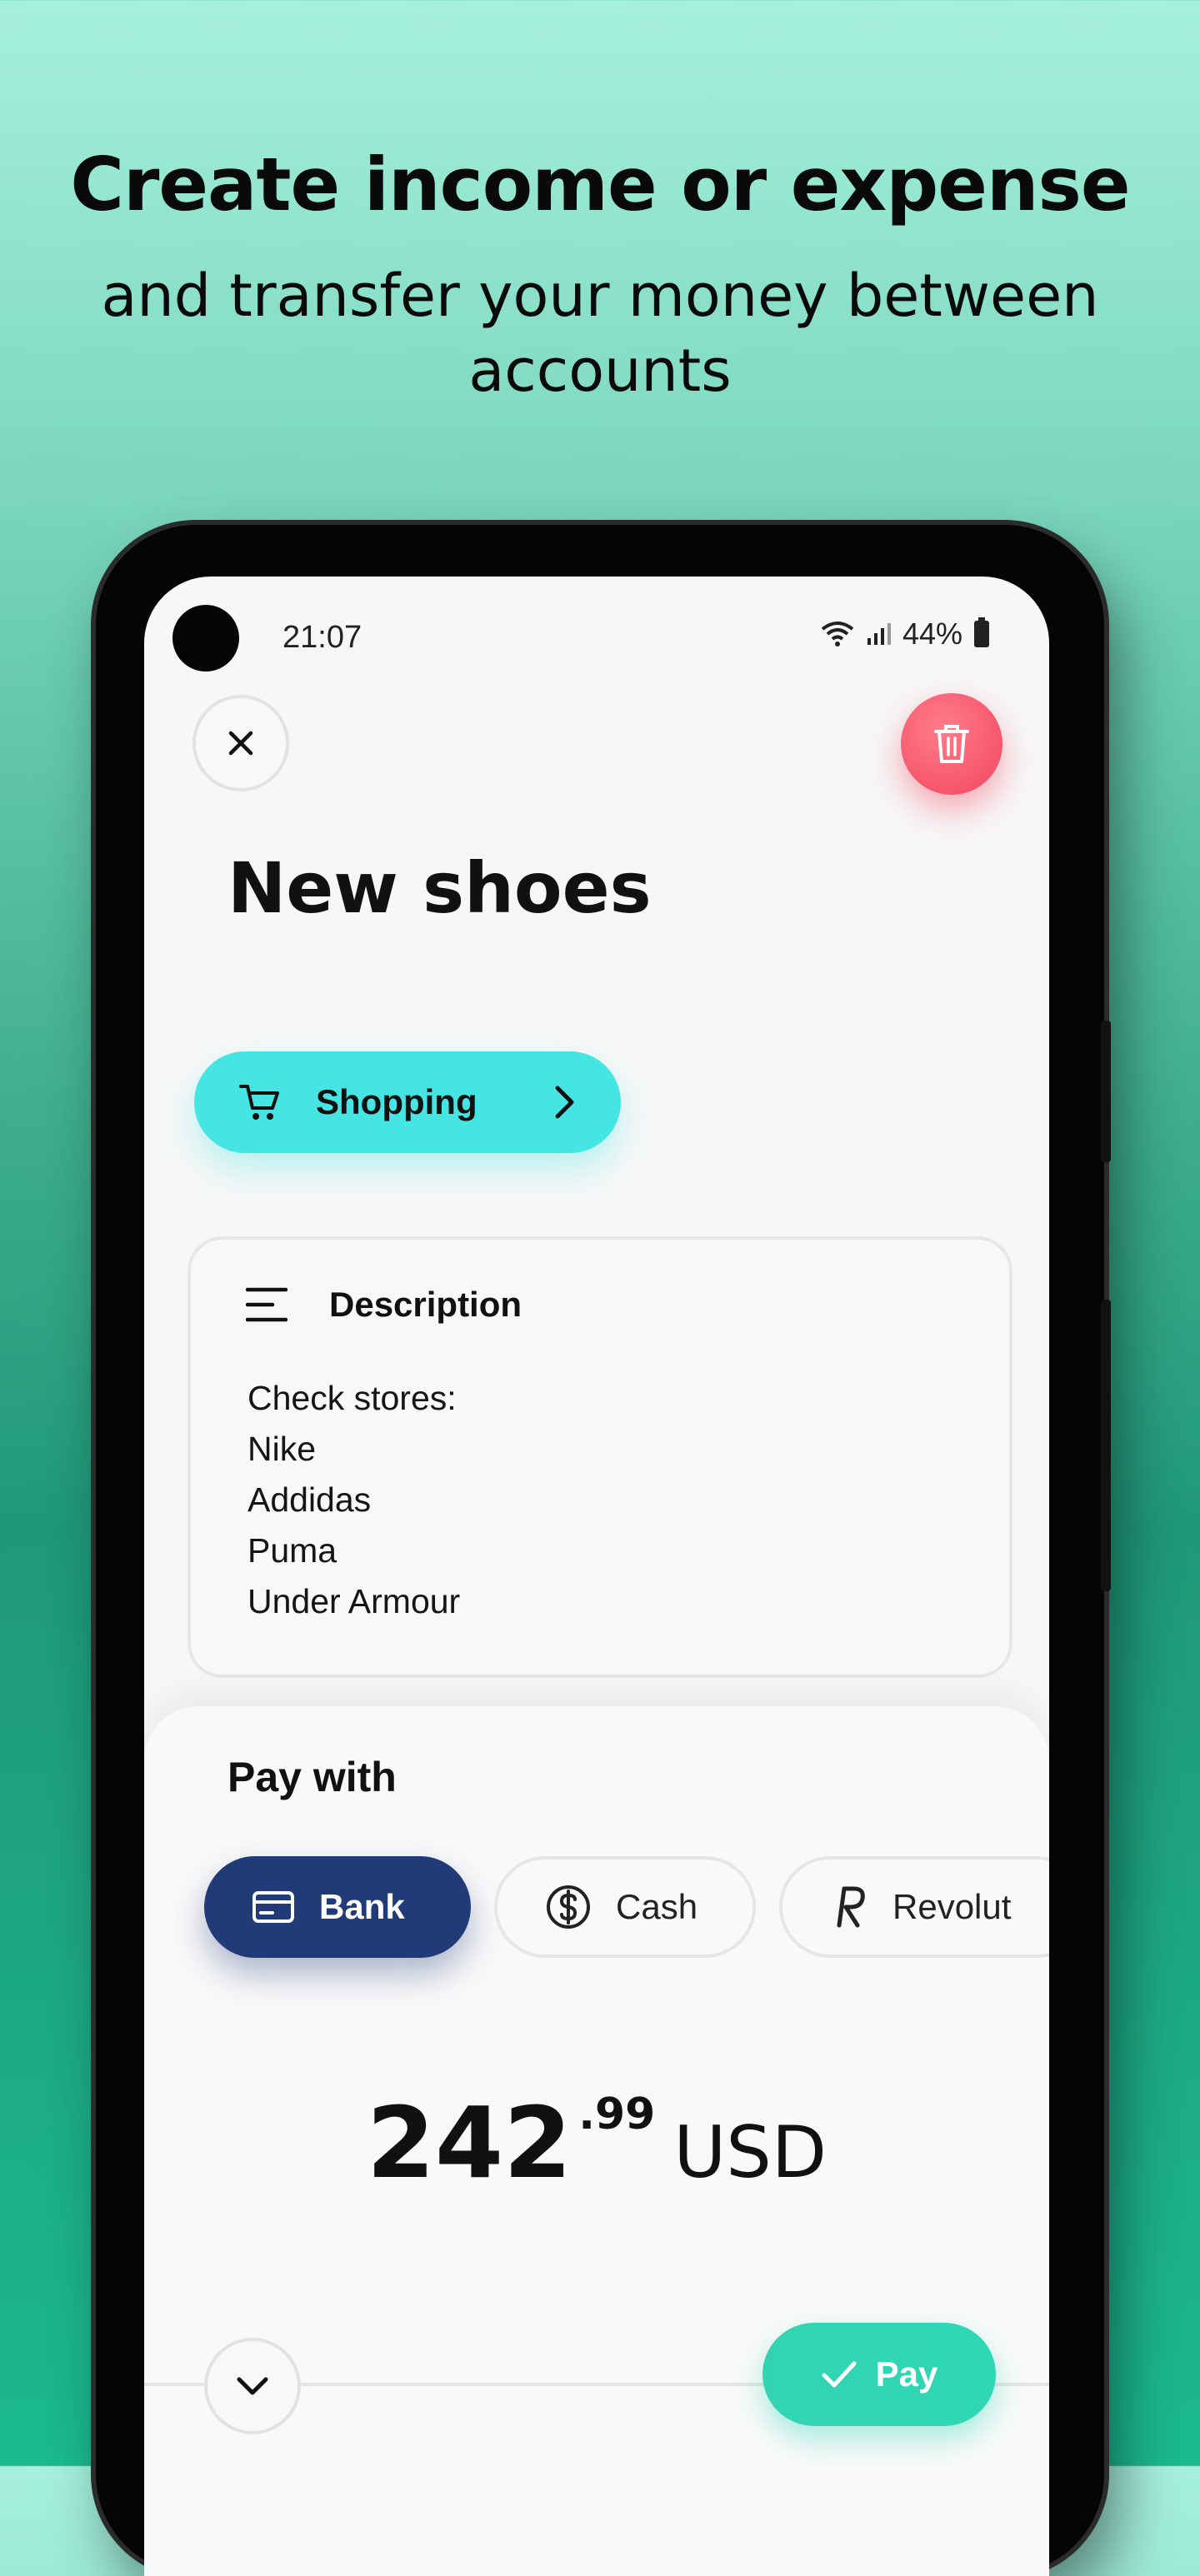  I want to click on category-chip: Shopping, so click(407, 1102).